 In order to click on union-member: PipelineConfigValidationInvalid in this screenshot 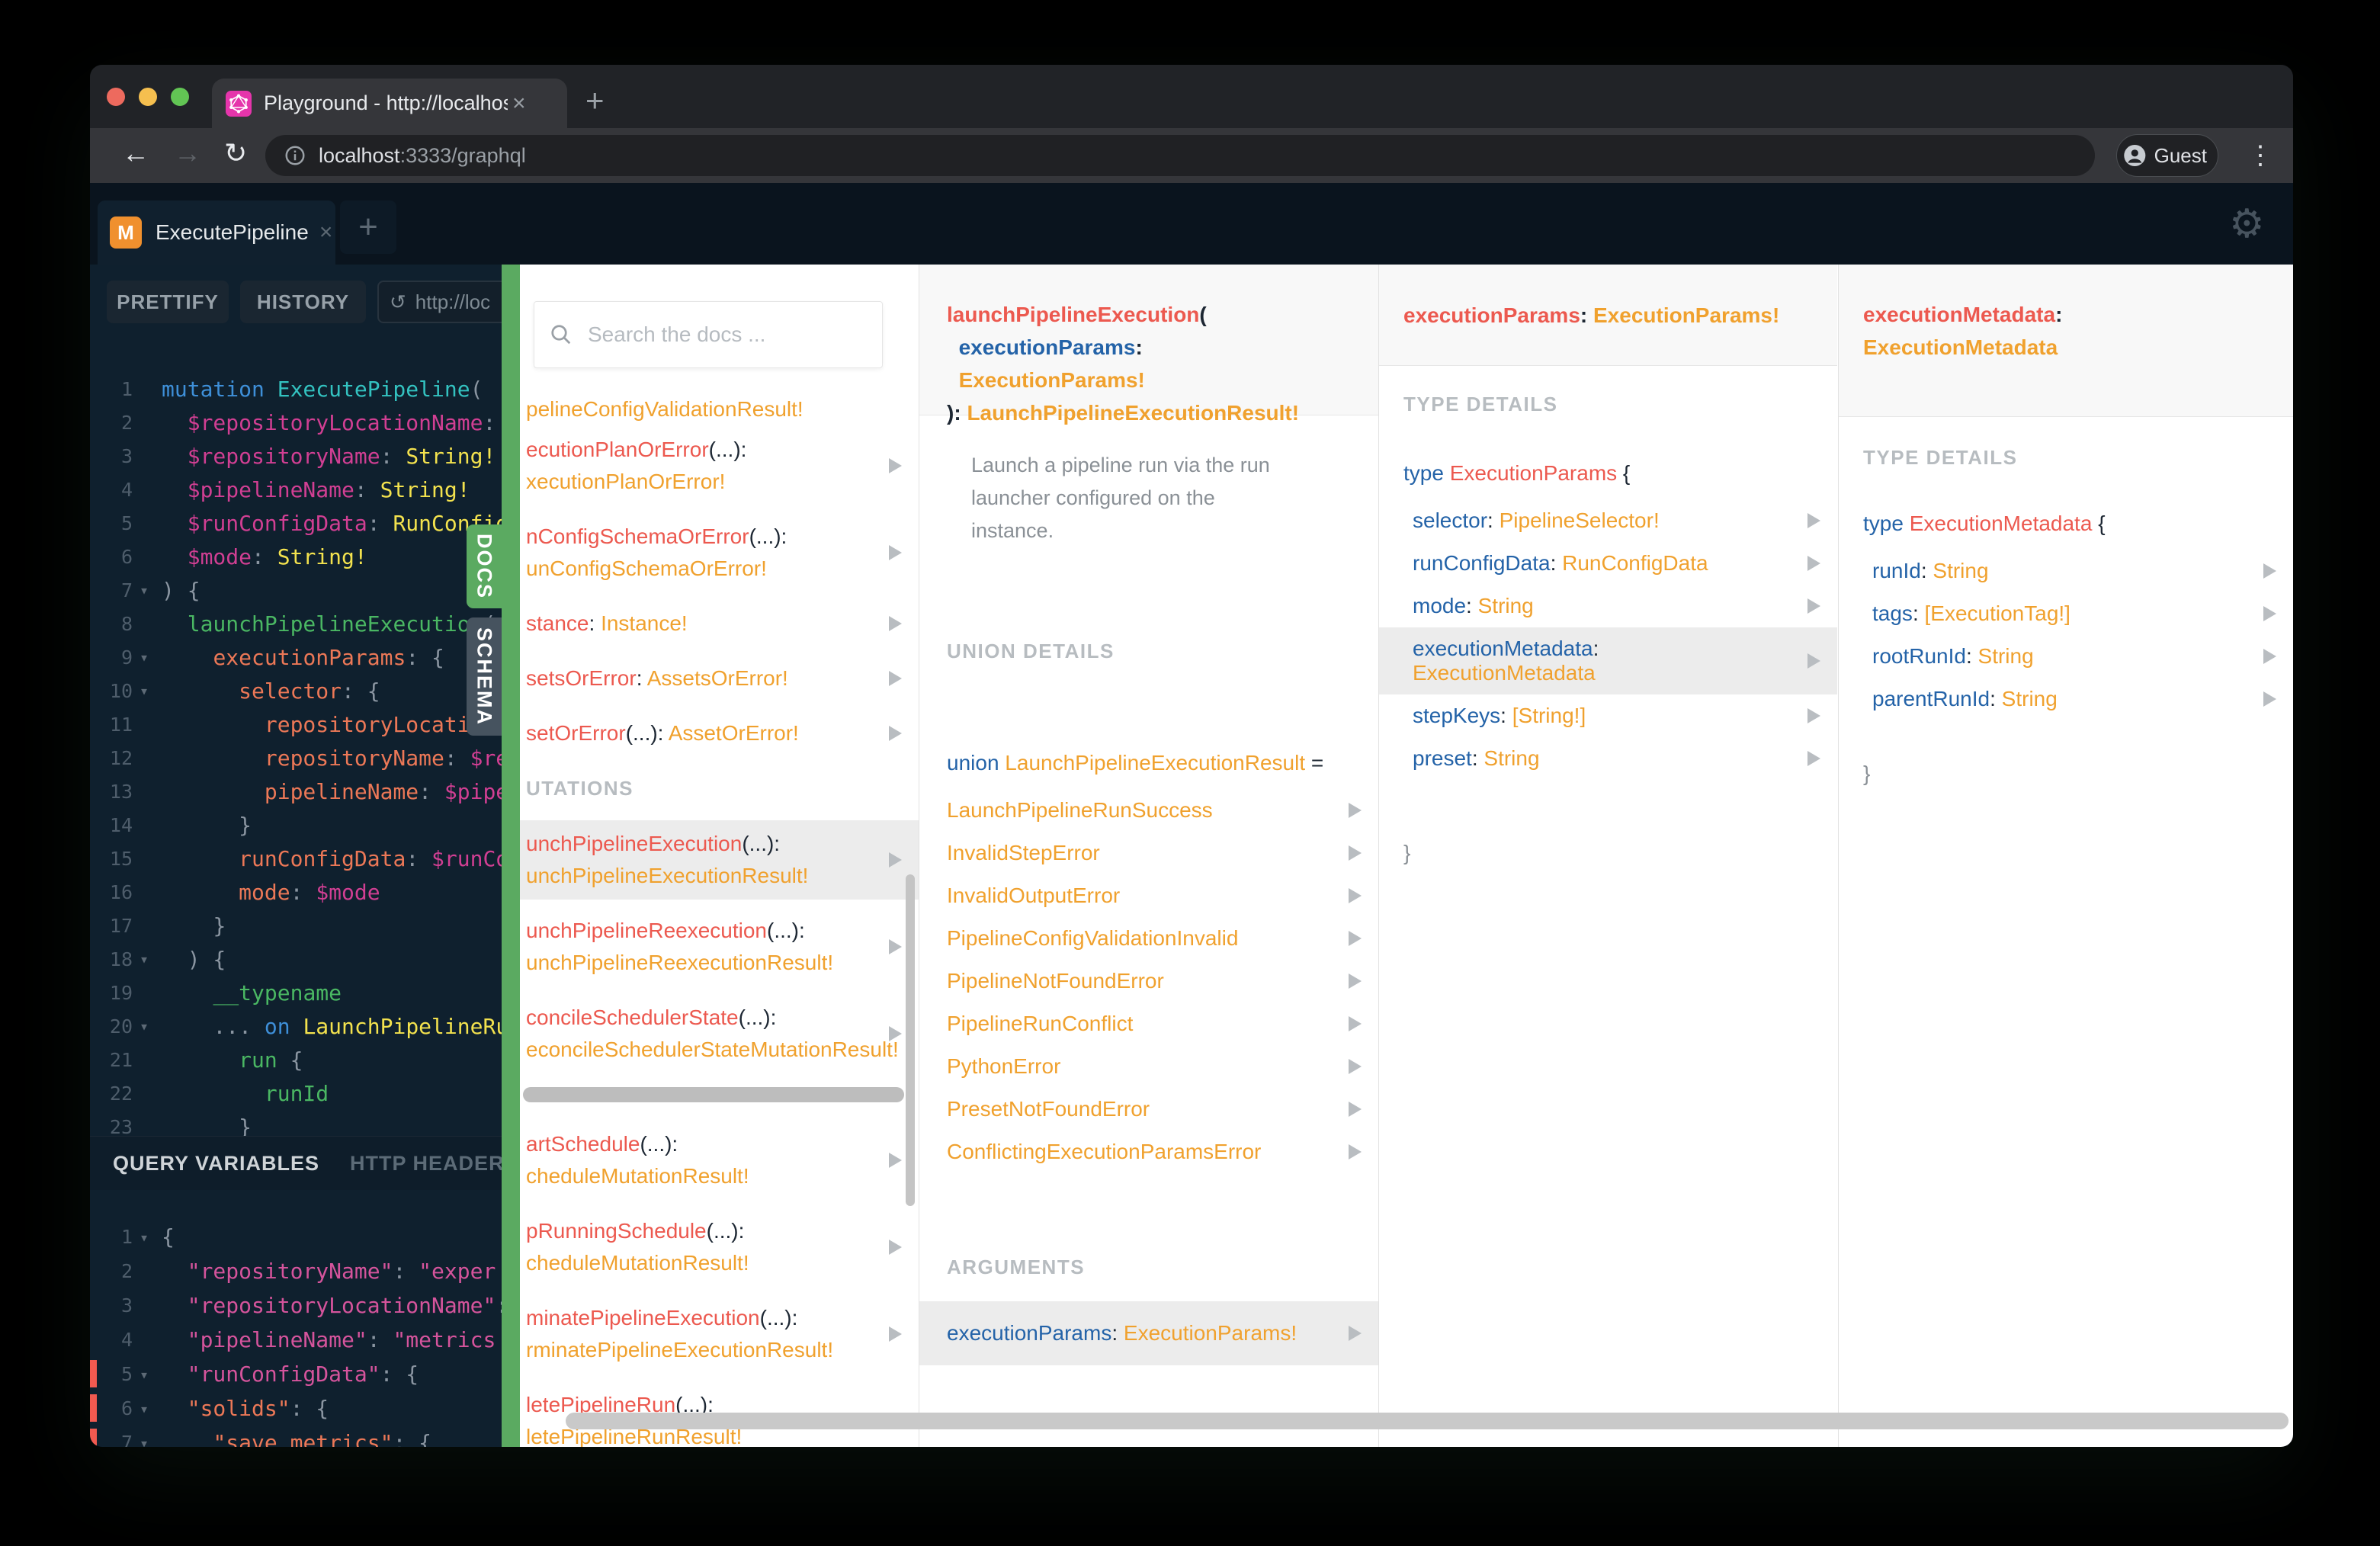, I will do `click(1148, 938)`.